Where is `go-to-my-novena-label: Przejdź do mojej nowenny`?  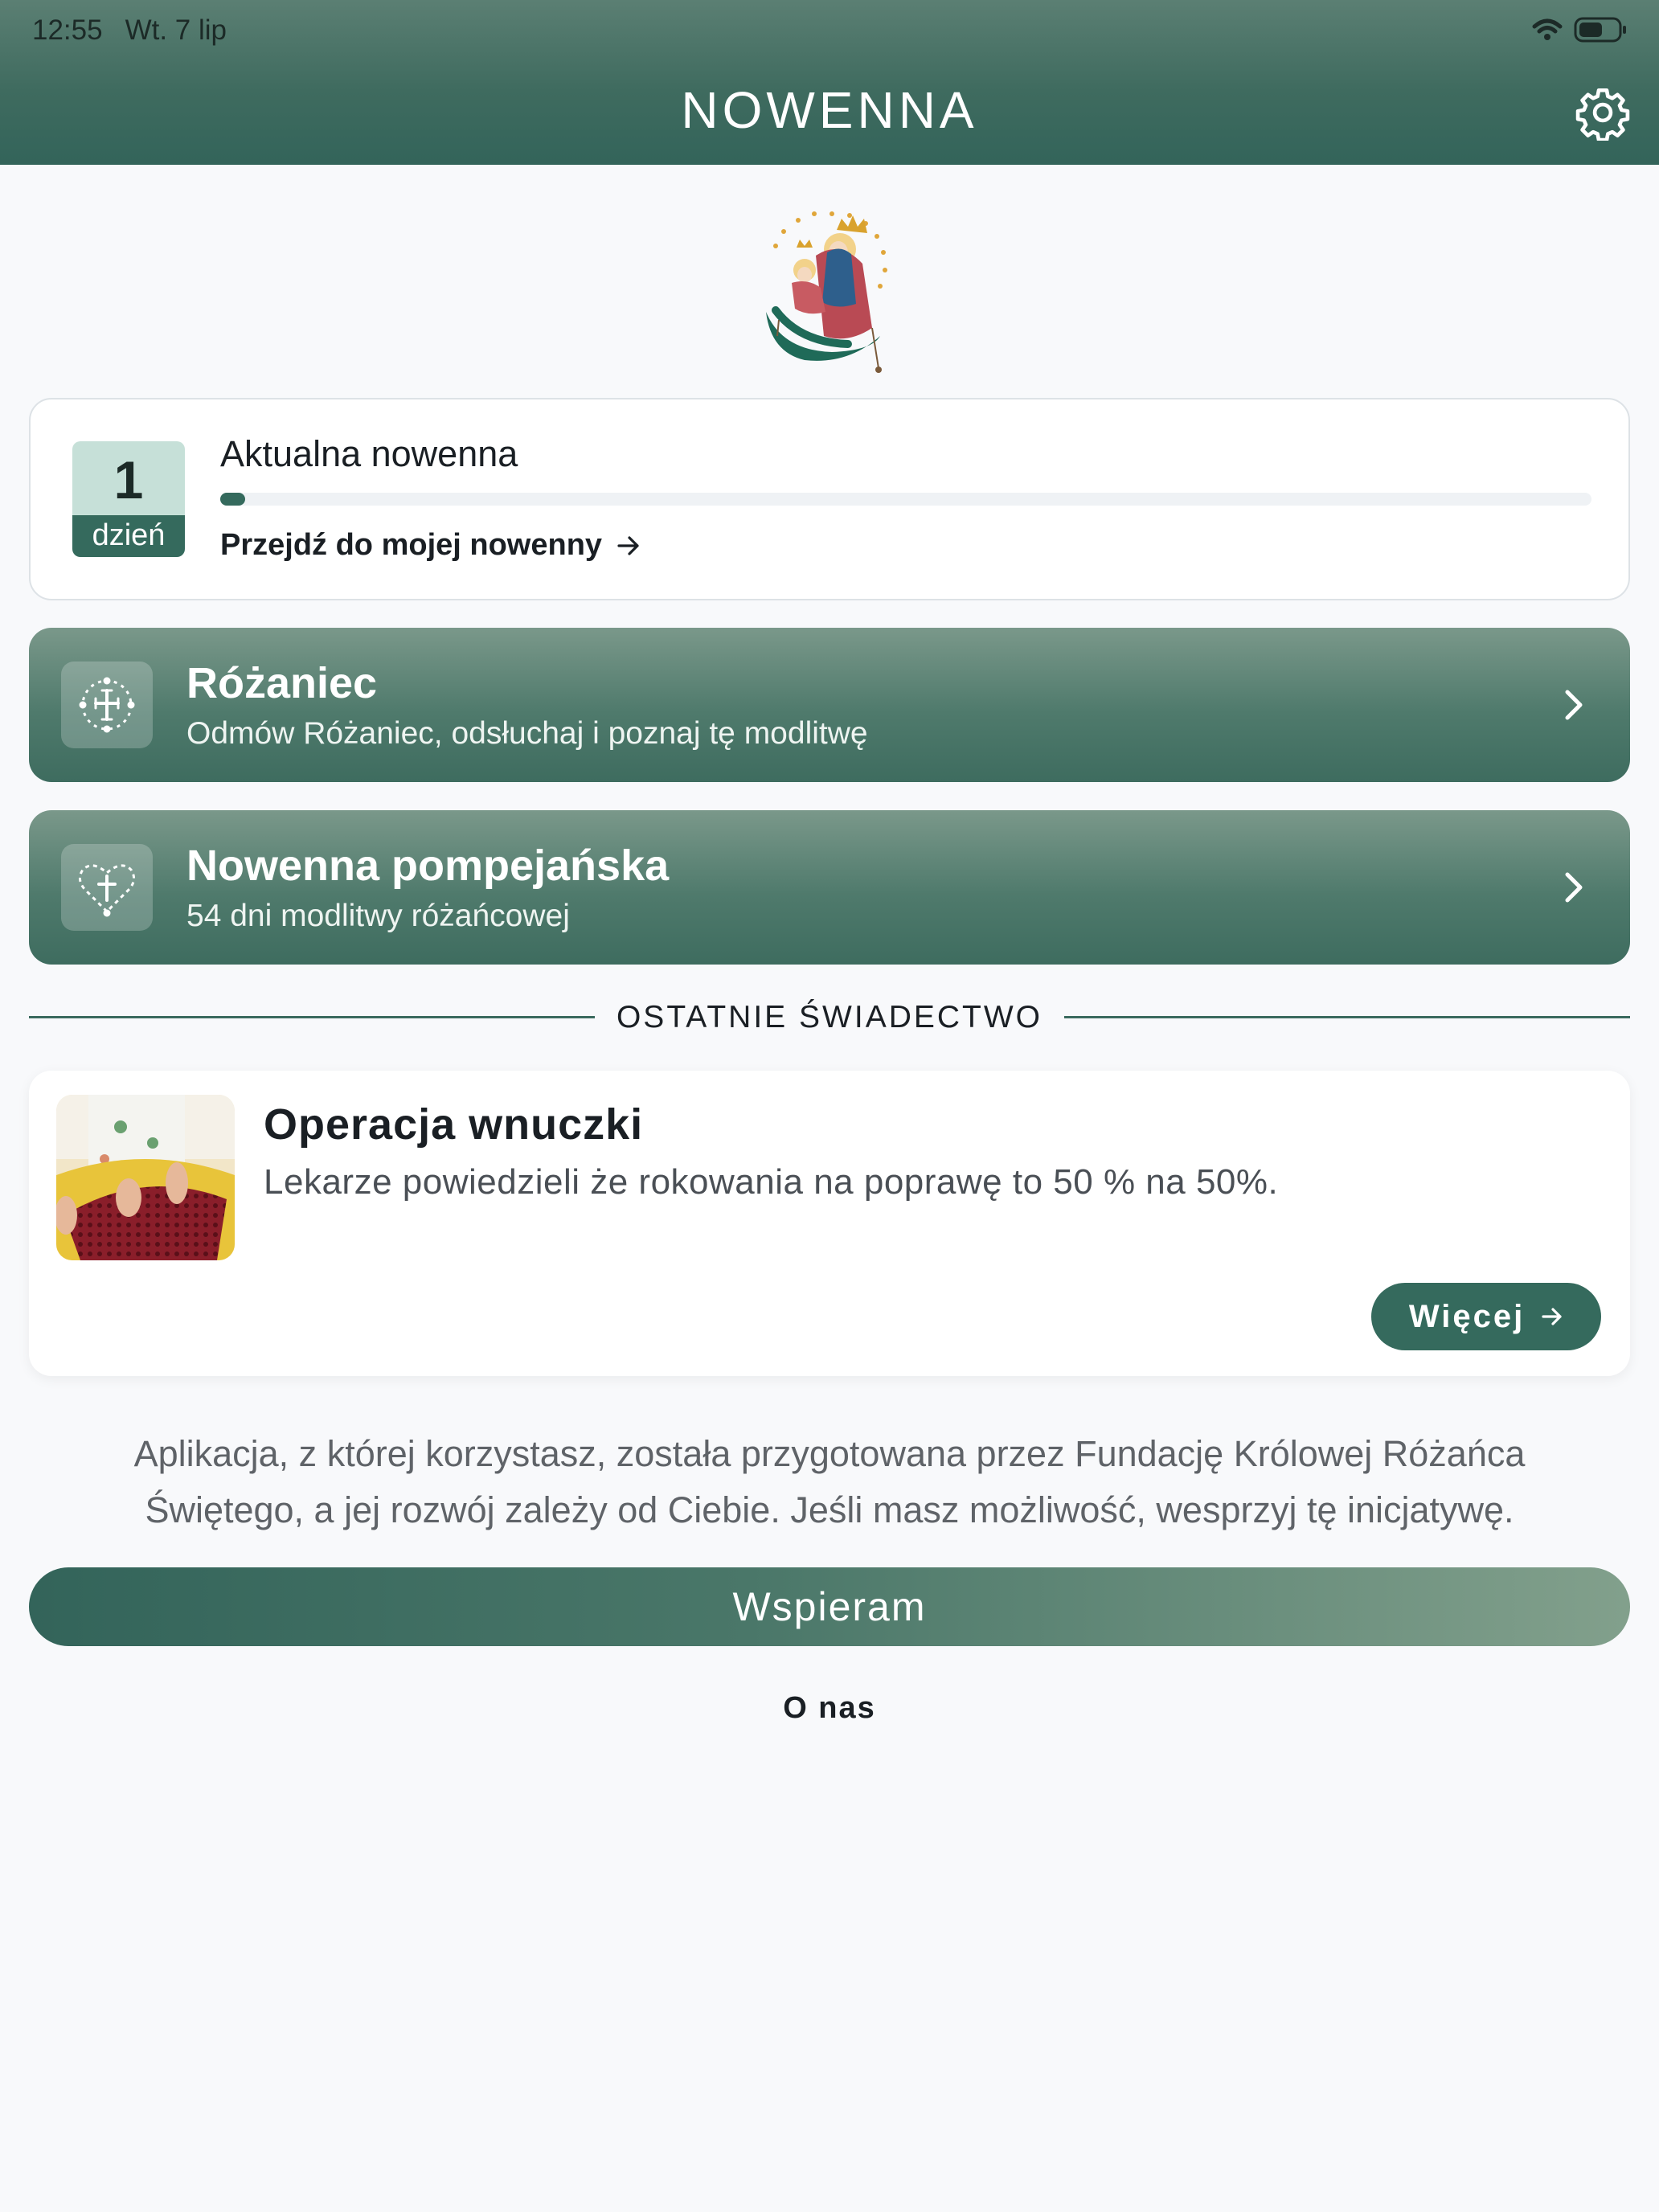
go-to-my-novena-label: Przejdź do mojej nowenny is located at coordinates (411, 545).